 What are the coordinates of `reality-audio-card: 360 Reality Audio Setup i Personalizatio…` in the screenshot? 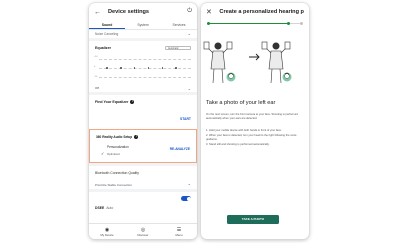 It's located at (143, 146).